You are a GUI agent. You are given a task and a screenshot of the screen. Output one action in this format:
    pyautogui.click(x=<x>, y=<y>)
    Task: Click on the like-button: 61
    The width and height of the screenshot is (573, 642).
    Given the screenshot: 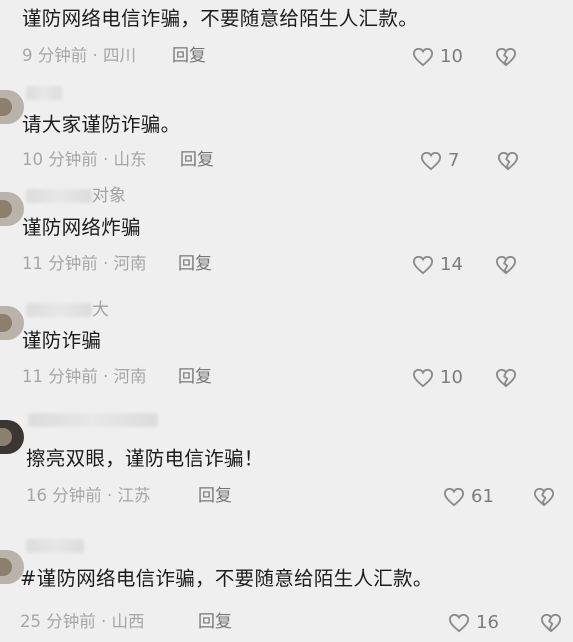 What is the action you would take?
    pyautogui.click(x=468, y=497)
    